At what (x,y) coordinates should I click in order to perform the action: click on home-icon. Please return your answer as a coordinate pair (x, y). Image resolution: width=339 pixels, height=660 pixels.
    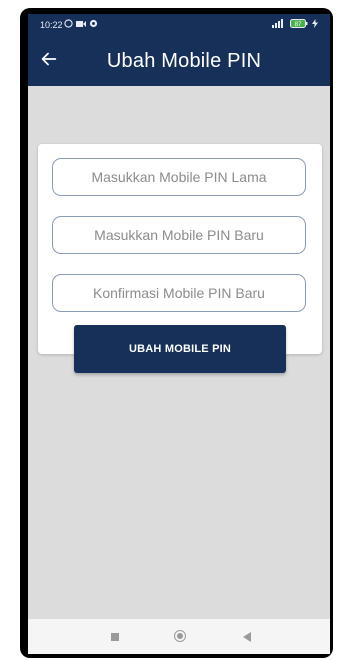
    Looking at the image, I should click on (180, 636).